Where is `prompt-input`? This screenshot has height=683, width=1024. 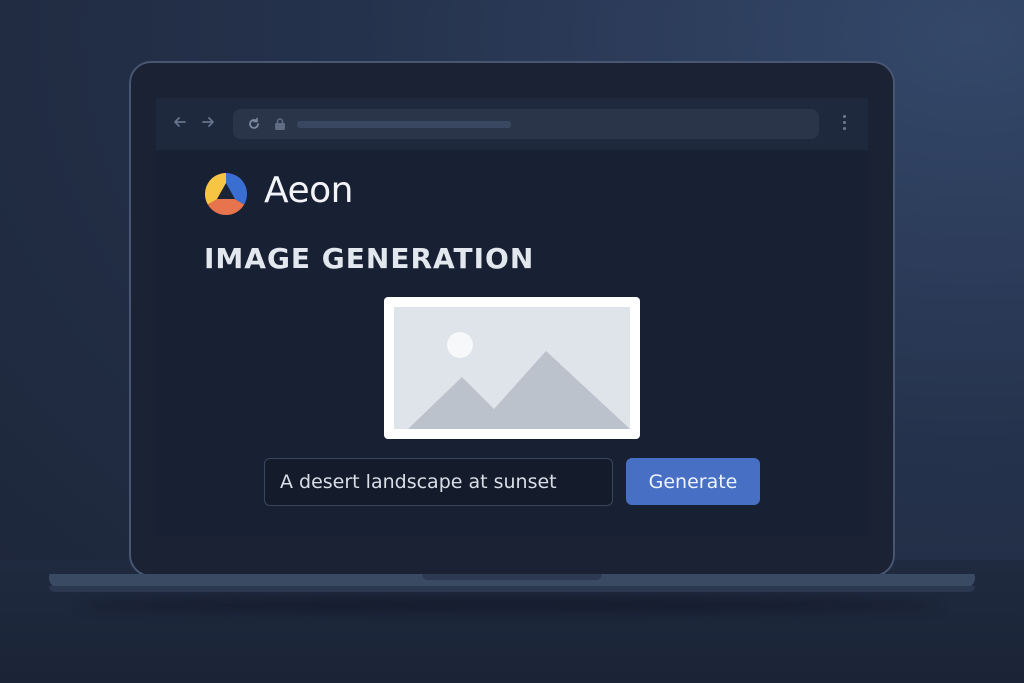 prompt-input is located at coordinates (438, 482).